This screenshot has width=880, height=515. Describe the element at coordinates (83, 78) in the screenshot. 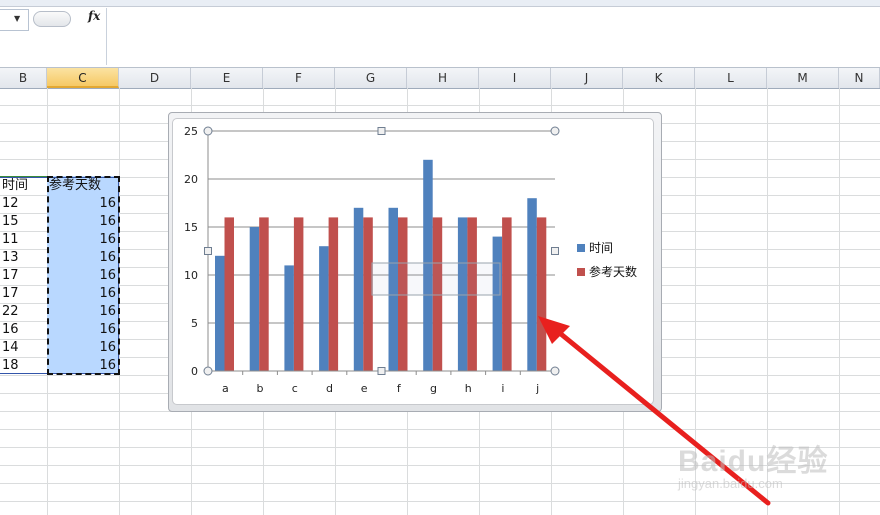

I see `column-header-c: C` at that location.